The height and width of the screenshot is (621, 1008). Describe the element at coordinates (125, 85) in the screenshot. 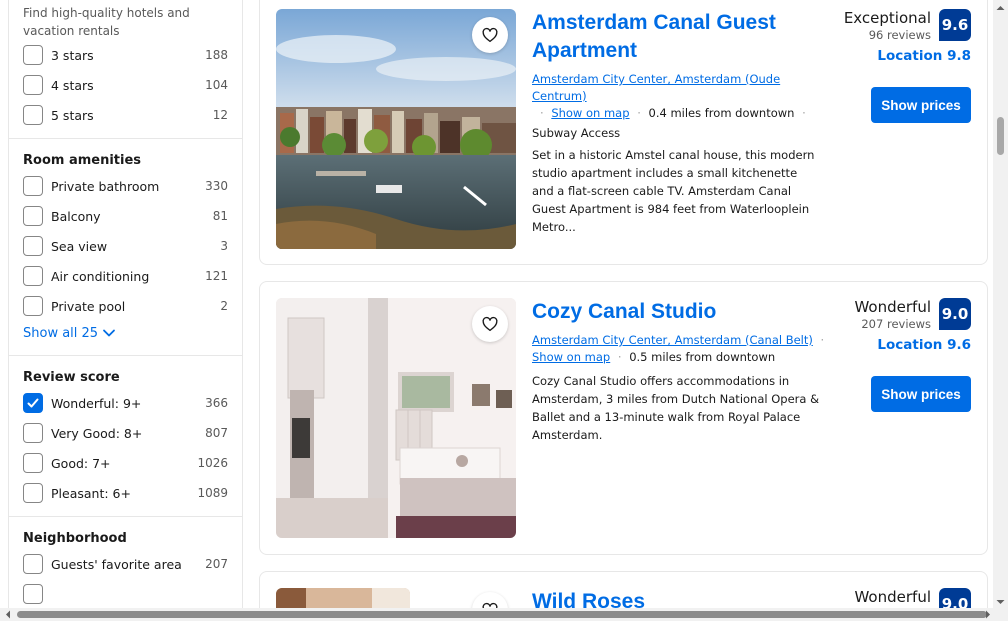

I see `filter-option-4-stars: 4 stars 104` at that location.